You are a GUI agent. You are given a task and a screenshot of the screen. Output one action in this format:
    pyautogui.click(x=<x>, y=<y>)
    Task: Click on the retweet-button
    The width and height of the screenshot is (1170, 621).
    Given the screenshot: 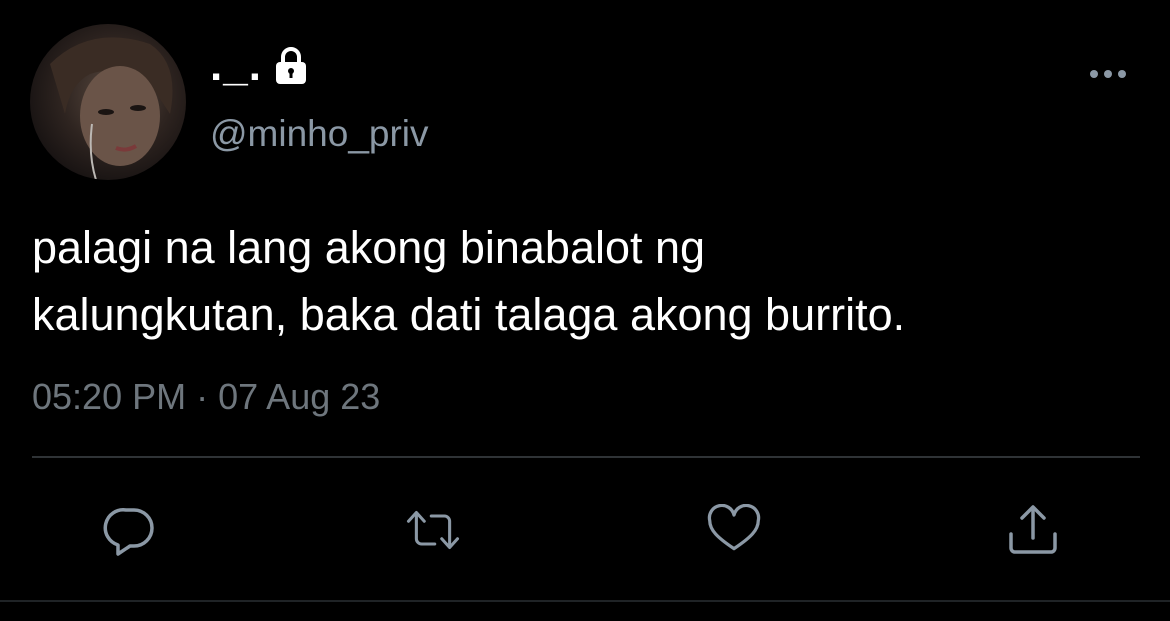 What is the action you would take?
    pyautogui.click(x=433, y=530)
    